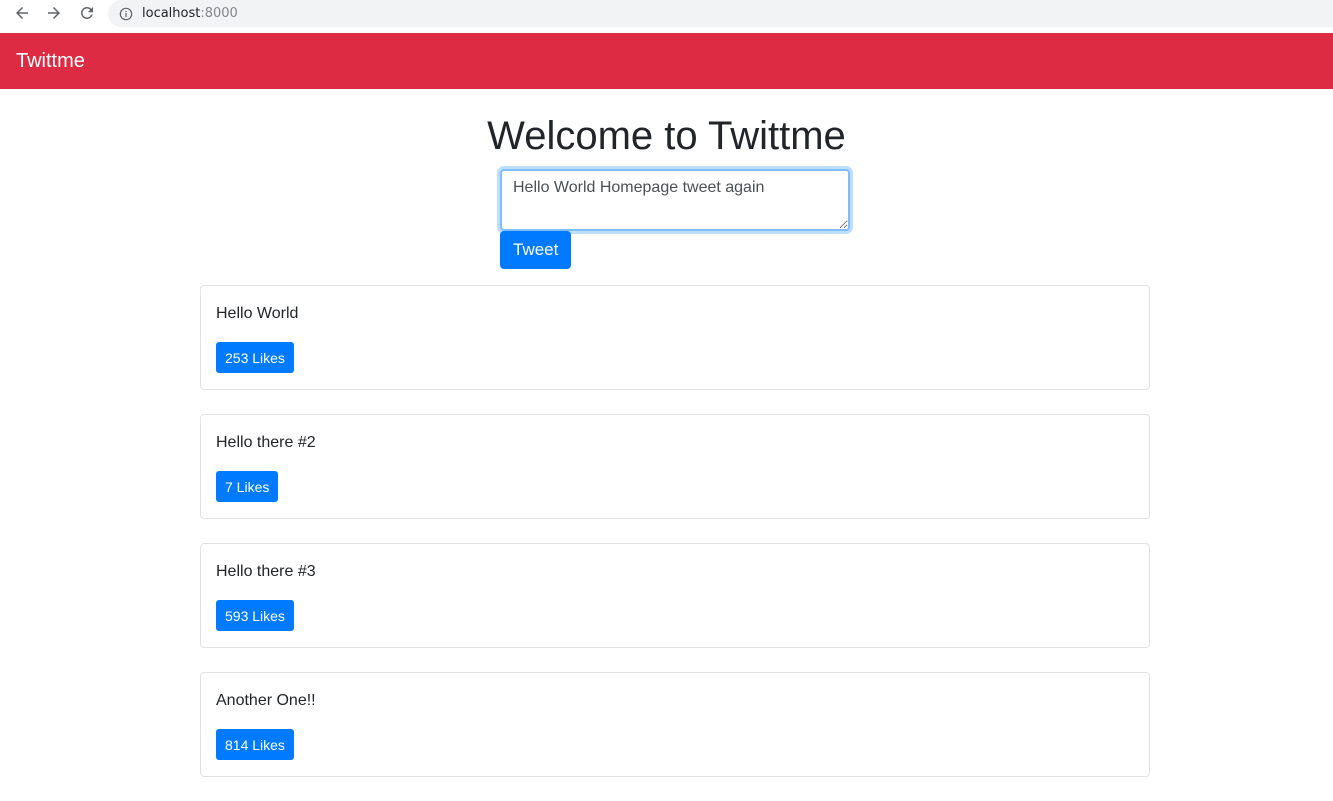 The width and height of the screenshot is (1333, 801). I want to click on url-port: :8000, so click(219, 13).